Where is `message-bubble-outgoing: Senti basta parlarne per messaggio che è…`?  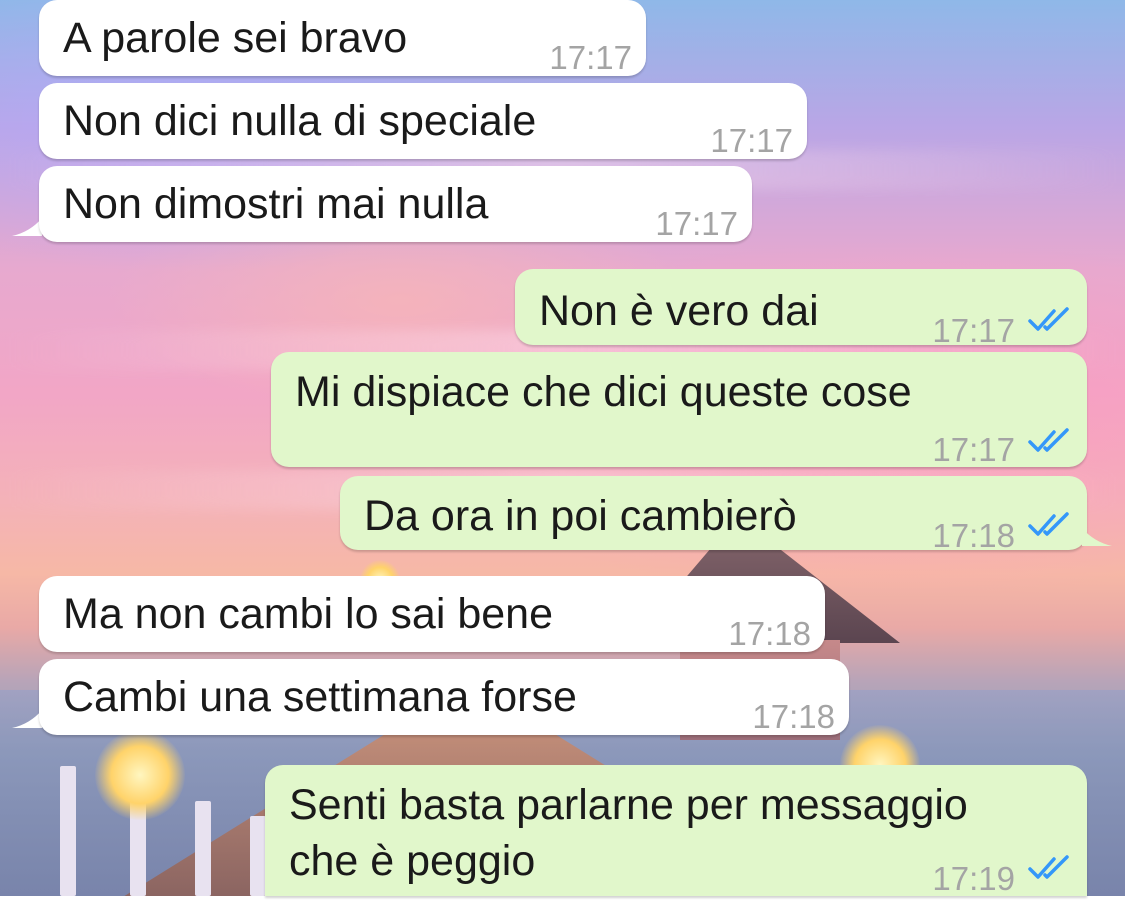 message-bubble-outgoing: Senti basta parlarne per messaggio che è… is located at coordinates (676, 831).